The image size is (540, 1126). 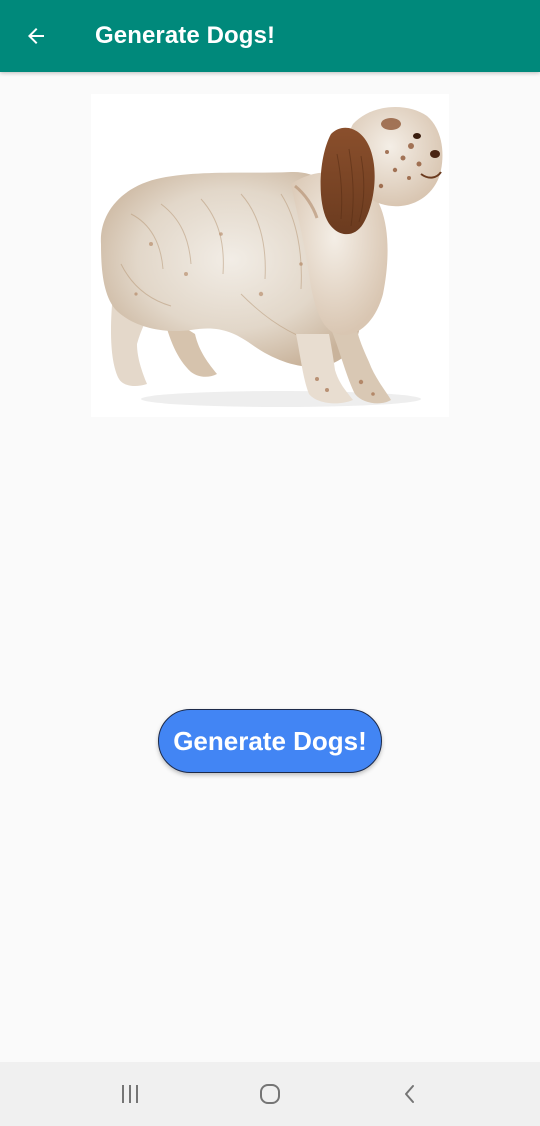 I want to click on back-icon, so click(x=409, y=1094).